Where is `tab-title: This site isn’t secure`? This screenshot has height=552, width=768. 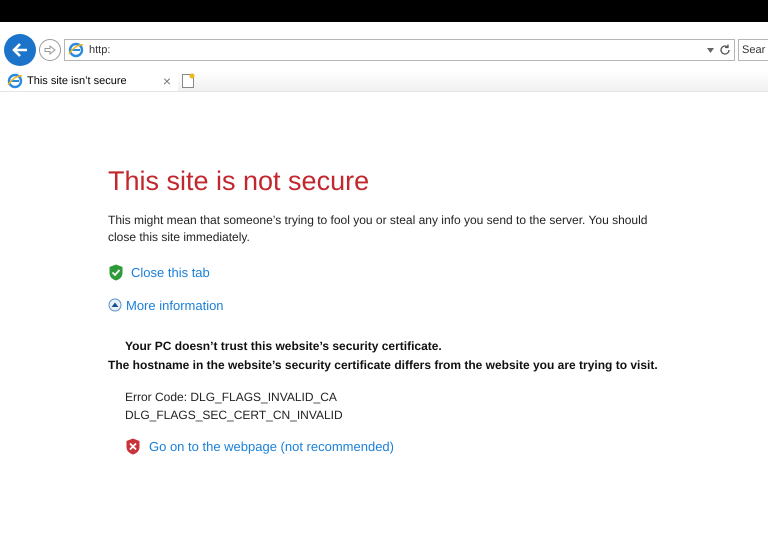 tab-title: This site isn’t secure is located at coordinates (77, 81).